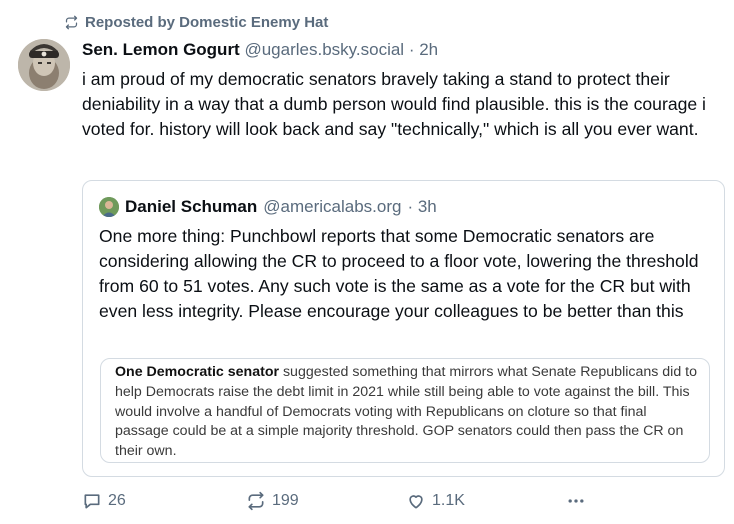 This screenshot has width=734, height=524. What do you see at coordinates (416, 502) in the screenshot?
I see `like-icon` at bounding box center [416, 502].